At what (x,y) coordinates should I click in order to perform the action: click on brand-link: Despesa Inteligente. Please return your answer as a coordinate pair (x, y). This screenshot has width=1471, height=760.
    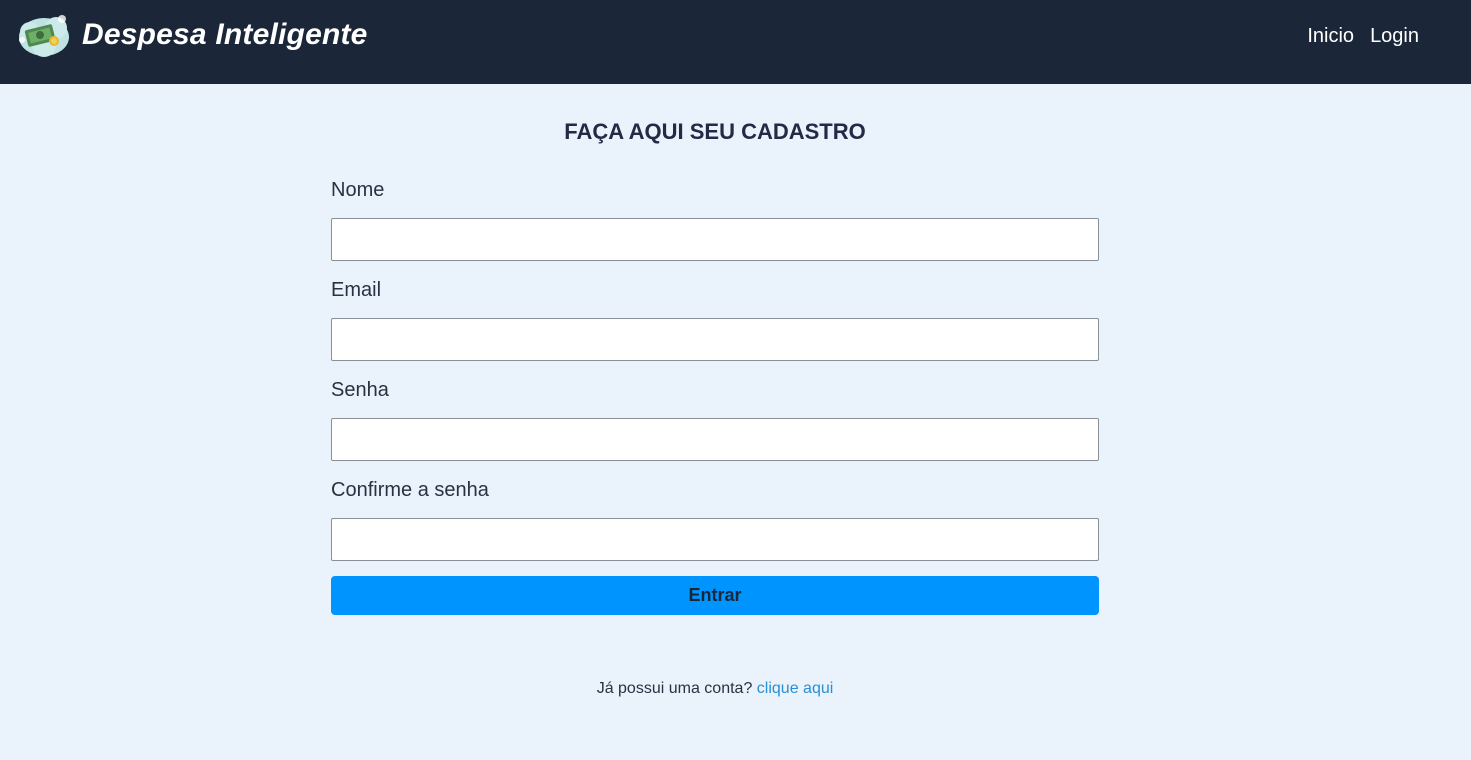
    Looking at the image, I should click on (192, 35).